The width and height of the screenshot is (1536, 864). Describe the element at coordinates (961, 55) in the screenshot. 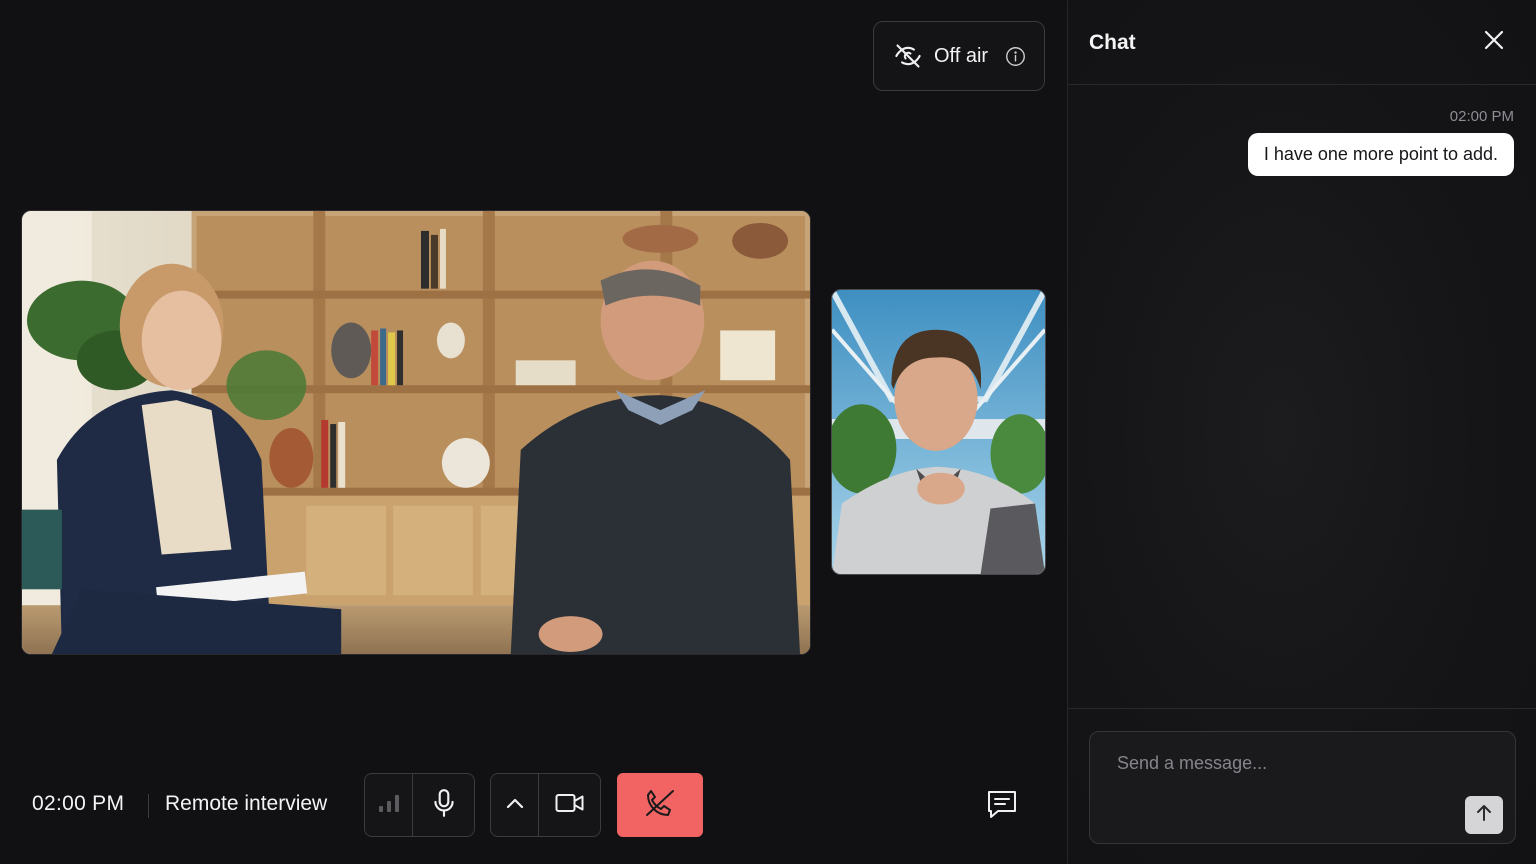

I see `off-air-label: Off air` at that location.